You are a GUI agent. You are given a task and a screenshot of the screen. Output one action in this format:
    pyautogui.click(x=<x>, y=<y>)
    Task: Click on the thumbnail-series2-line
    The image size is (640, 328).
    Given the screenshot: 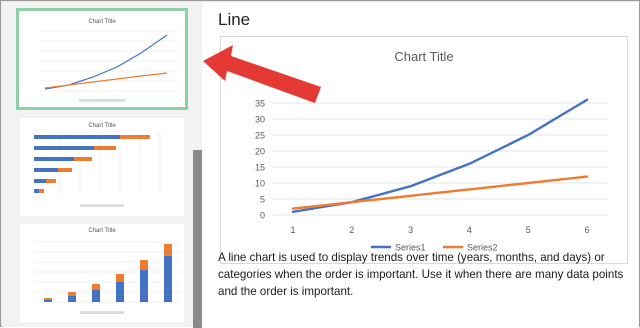 What is the action you would take?
    pyautogui.click(x=106, y=80)
    